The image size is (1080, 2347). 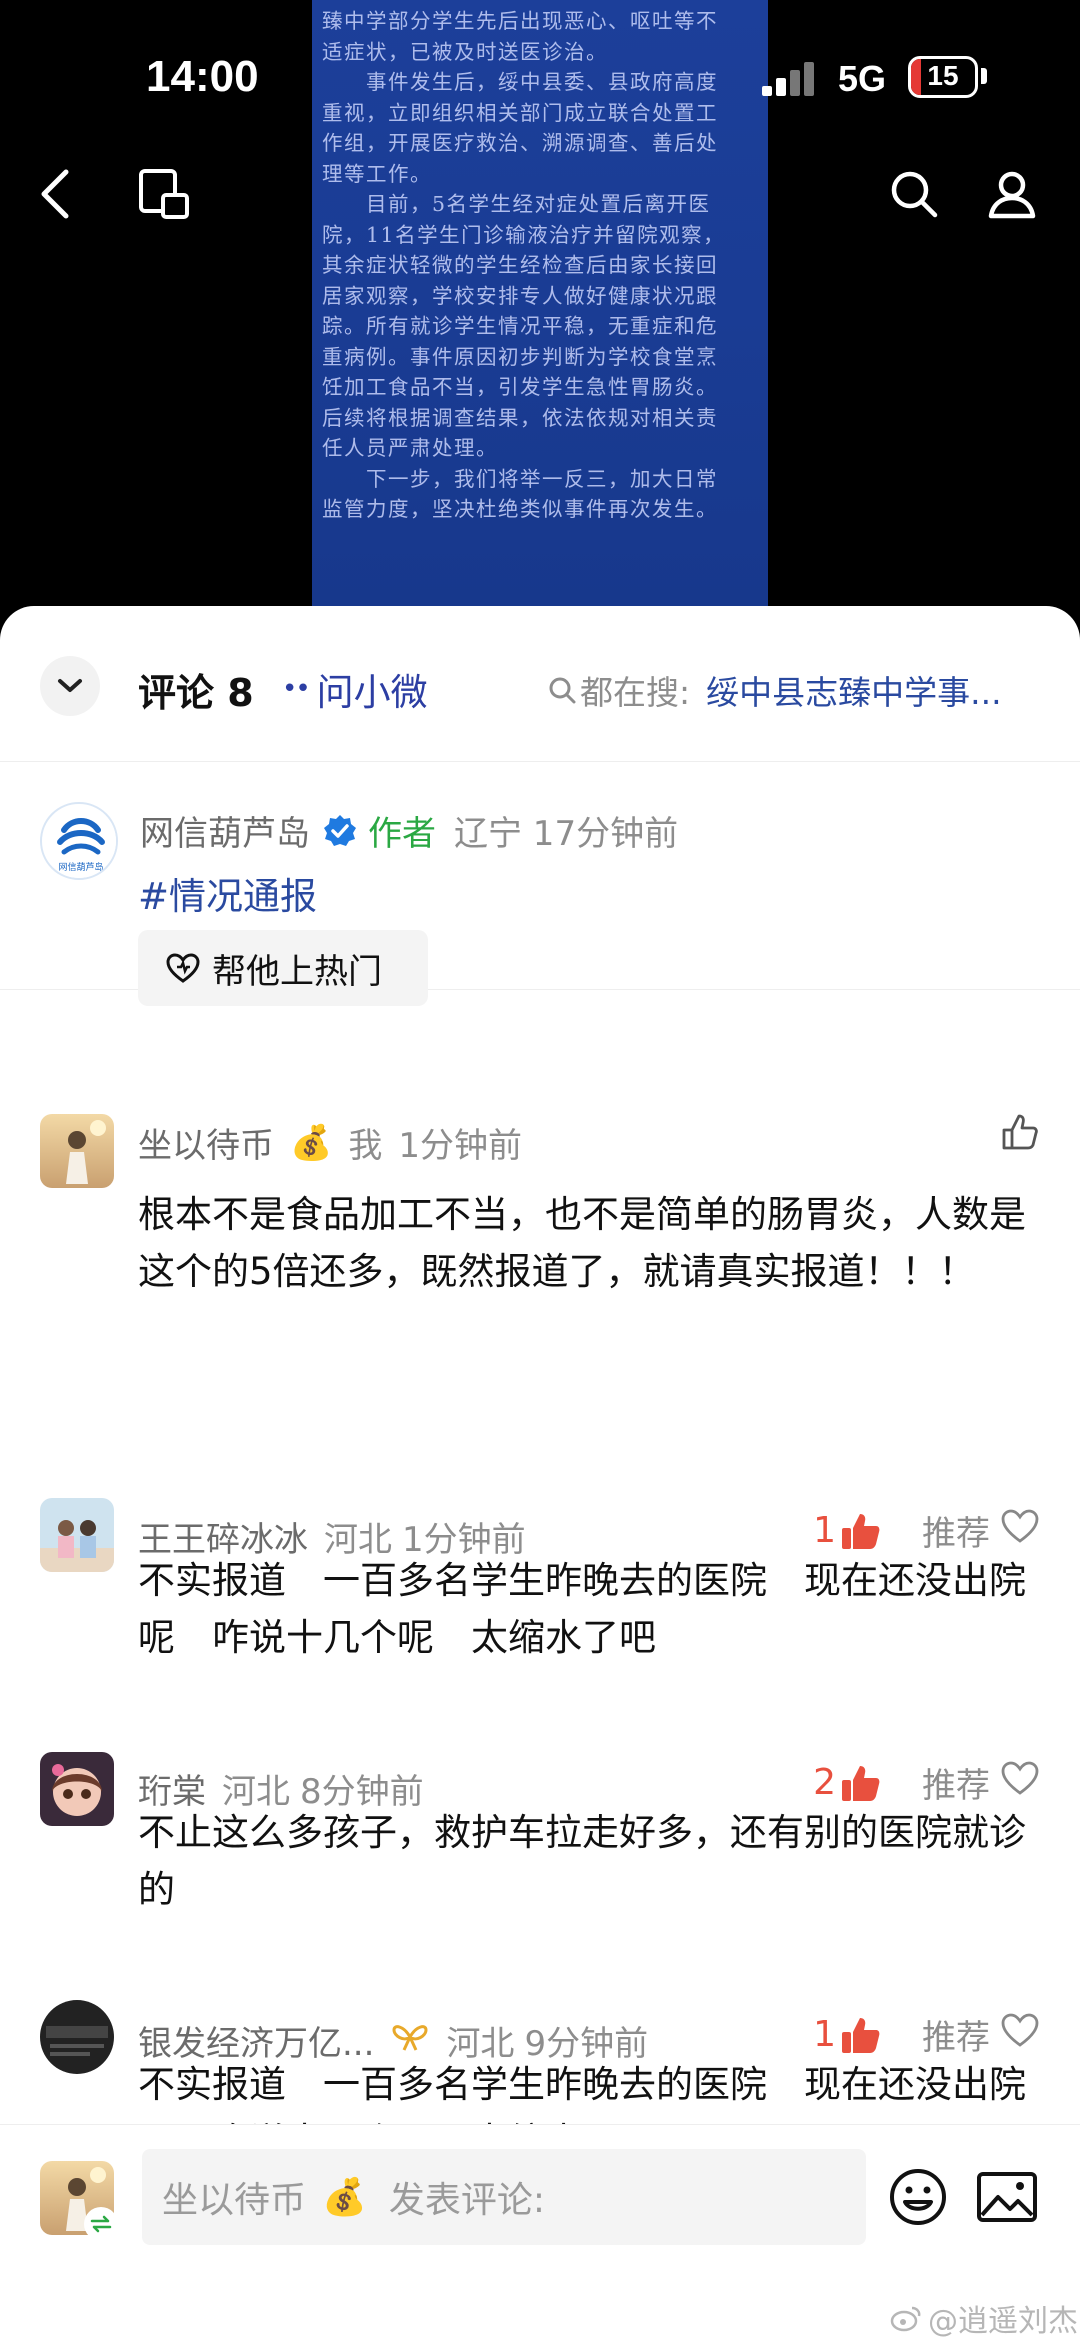 I want to click on author-tag: 作者, so click(x=402, y=834).